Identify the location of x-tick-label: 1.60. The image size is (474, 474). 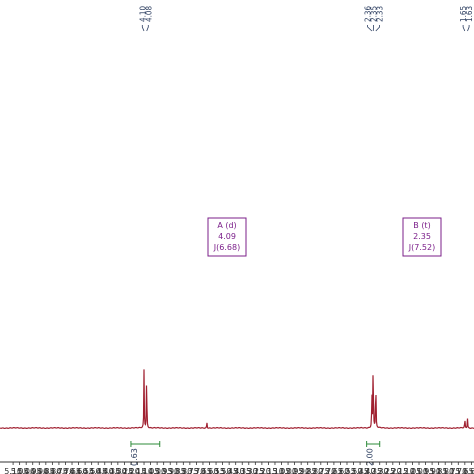
(468, 470).